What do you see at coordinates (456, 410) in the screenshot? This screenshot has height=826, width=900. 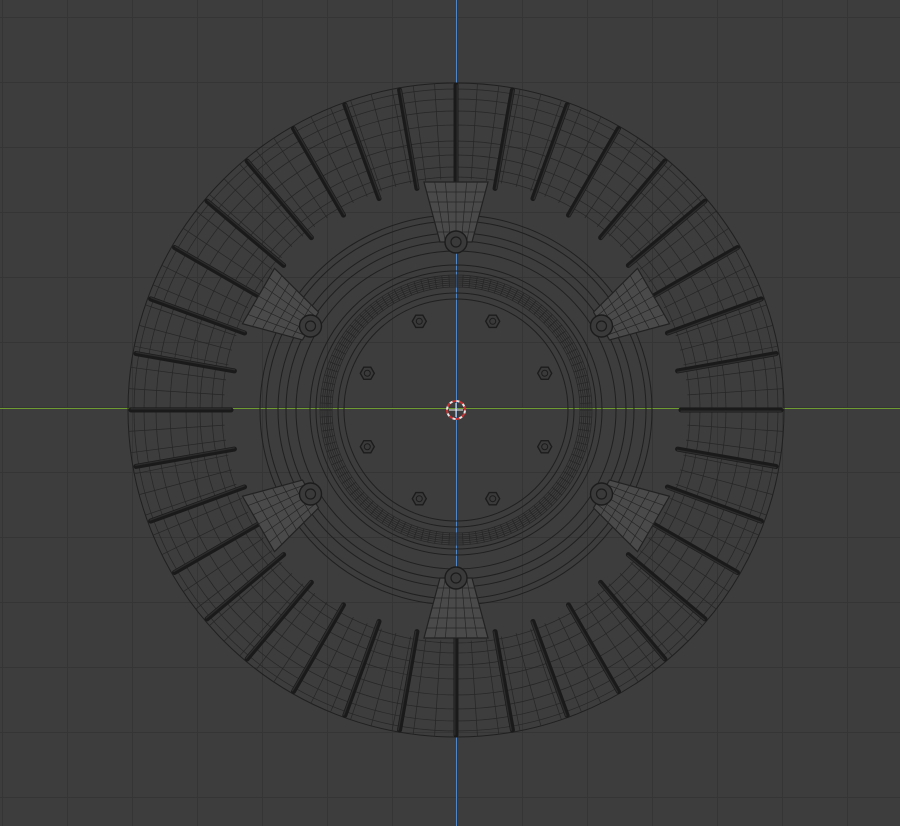 I see `3d-cursor-icon` at bounding box center [456, 410].